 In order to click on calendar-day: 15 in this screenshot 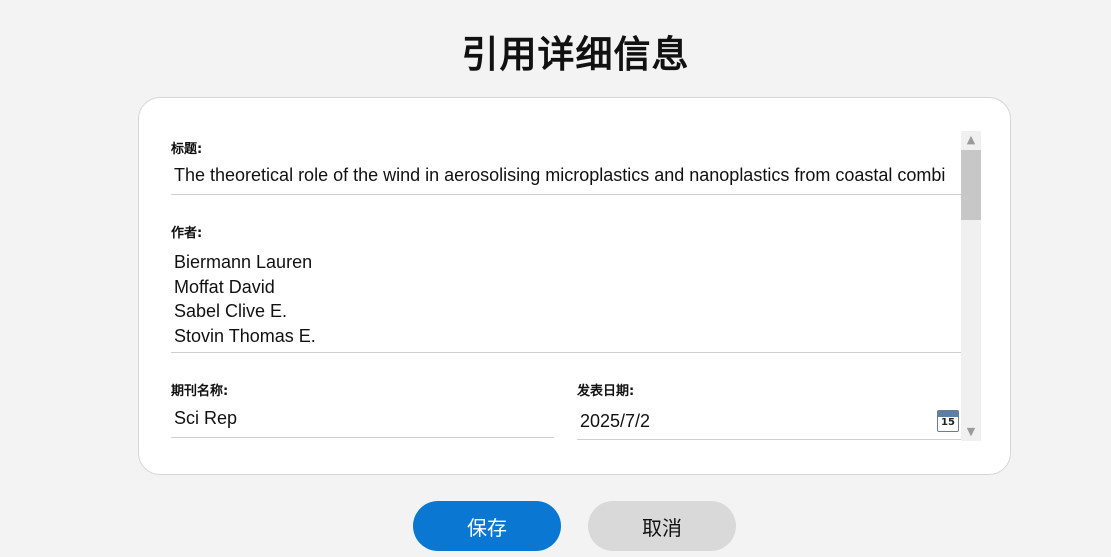, I will do `click(948, 422)`.